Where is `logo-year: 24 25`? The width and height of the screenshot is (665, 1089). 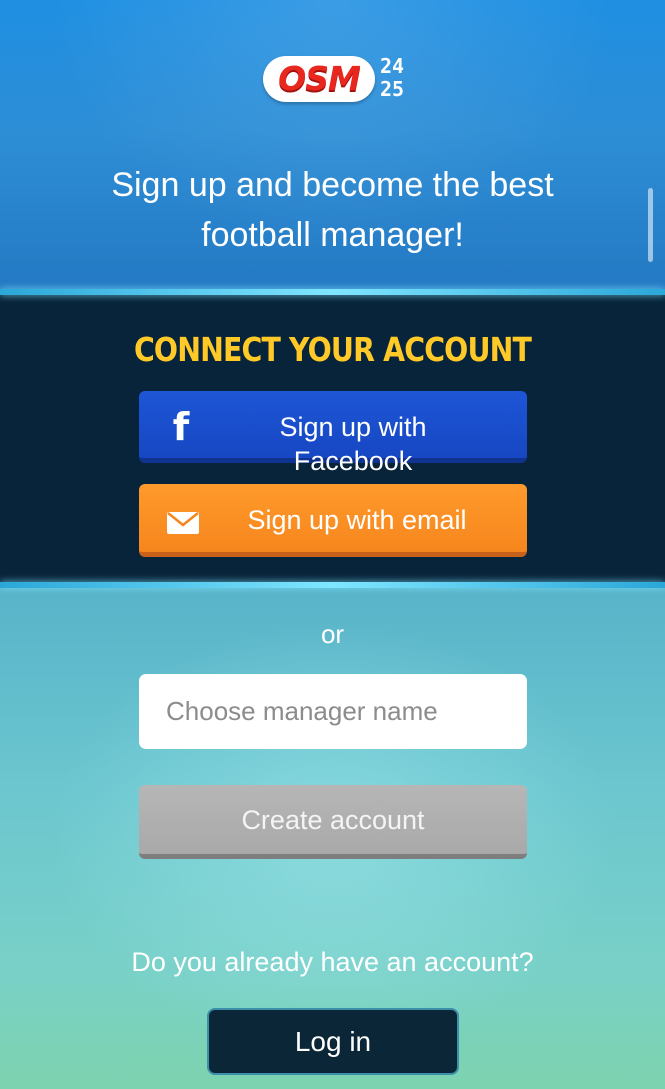
logo-year: 24 25 is located at coordinates (394, 78).